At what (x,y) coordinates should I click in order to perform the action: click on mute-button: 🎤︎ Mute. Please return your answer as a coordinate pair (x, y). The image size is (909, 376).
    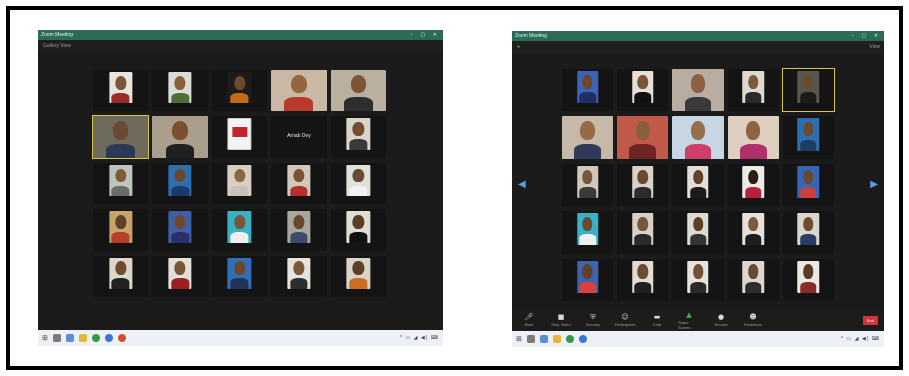
    Looking at the image, I should click on (529, 320).